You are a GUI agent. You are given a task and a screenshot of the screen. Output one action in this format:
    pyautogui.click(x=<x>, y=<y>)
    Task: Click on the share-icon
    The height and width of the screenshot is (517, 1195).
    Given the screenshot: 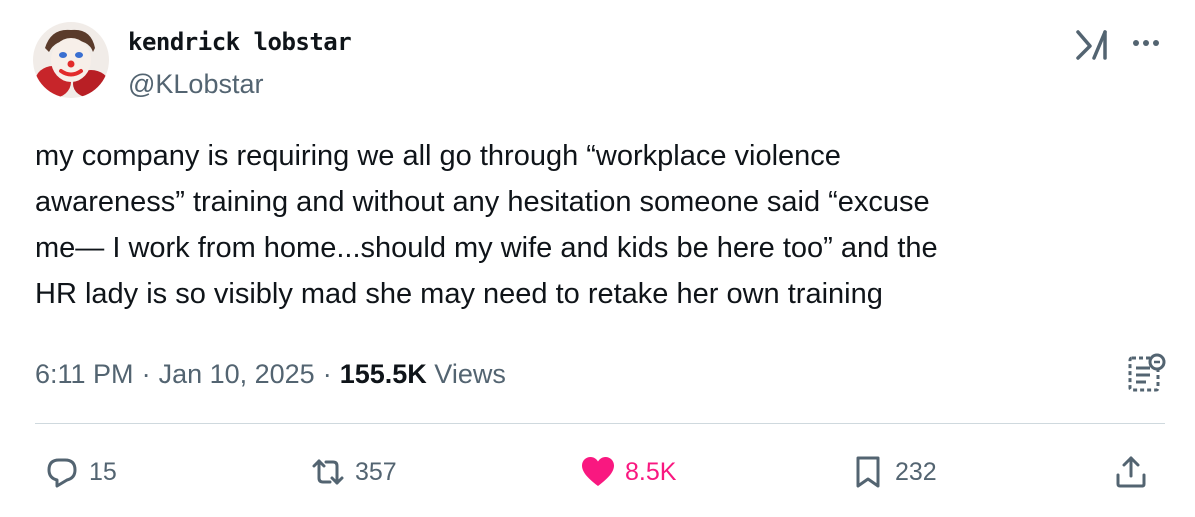 What is the action you would take?
    pyautogui.click(x=1131, y=472)
    